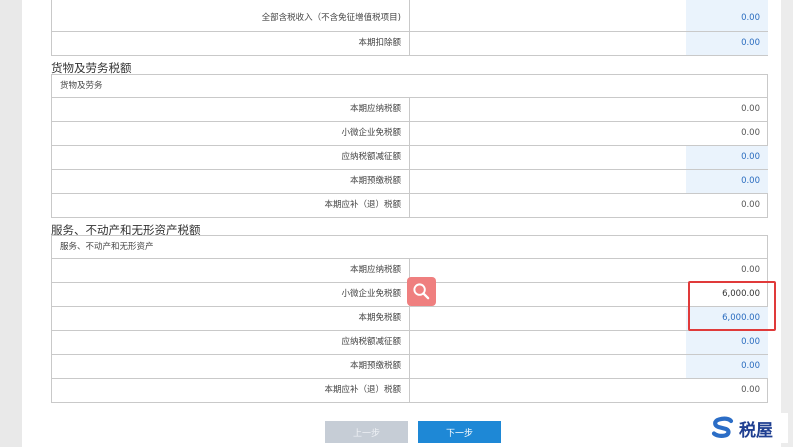  I want to click on income-total-field: 0.00, so click(727, 15).